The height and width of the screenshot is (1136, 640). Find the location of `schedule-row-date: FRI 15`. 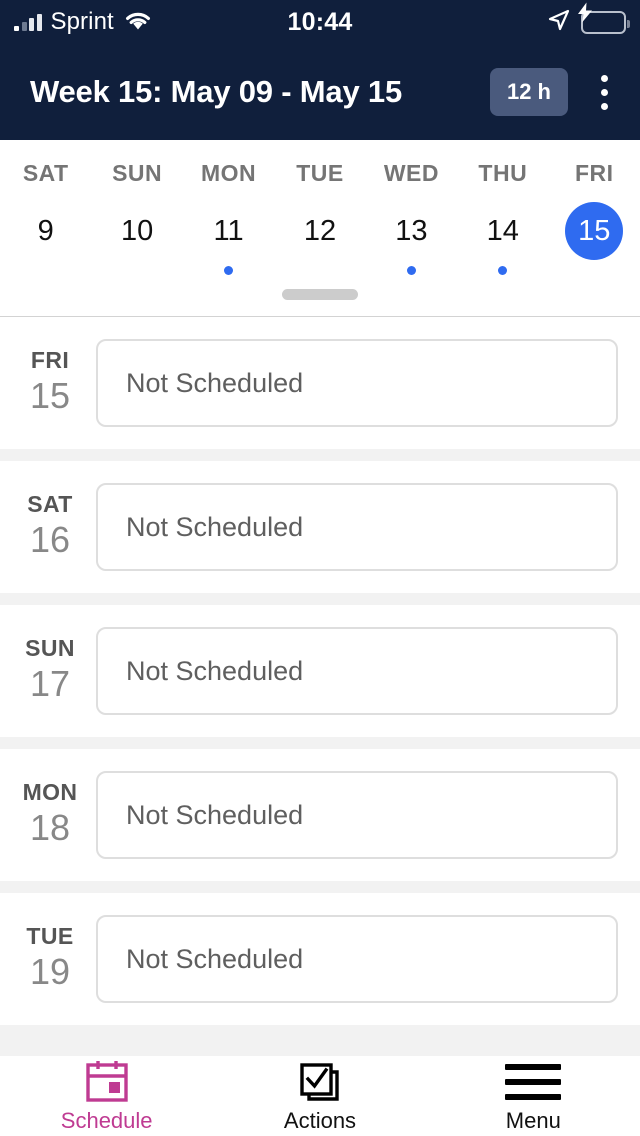

schedule-row-date: FRI 15 is located at coordinates (50, 382).